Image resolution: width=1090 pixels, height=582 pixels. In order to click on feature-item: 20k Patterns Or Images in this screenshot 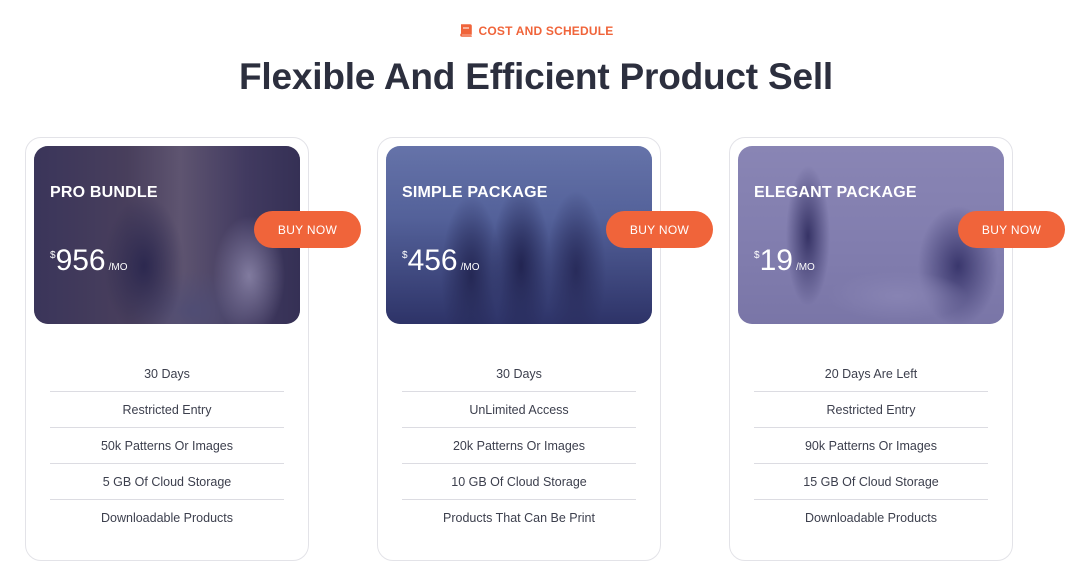, I will do `click(519, 446)`.